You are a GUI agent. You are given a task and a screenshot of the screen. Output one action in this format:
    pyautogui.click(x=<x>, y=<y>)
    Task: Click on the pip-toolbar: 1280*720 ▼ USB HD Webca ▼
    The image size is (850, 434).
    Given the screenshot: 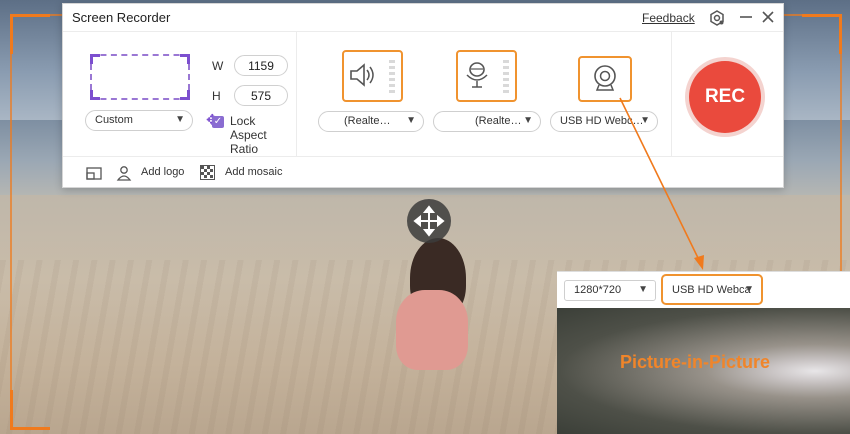 What is the action you would take?
    pyautogui.click(x=703, y=289)
    